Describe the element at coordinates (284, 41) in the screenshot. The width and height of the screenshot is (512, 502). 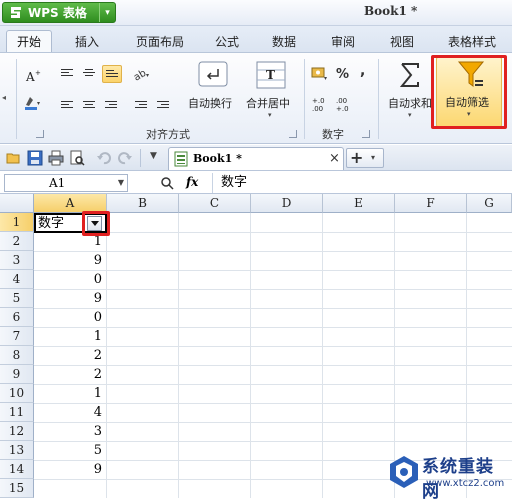
I see `tab-data: 数据` at that location.